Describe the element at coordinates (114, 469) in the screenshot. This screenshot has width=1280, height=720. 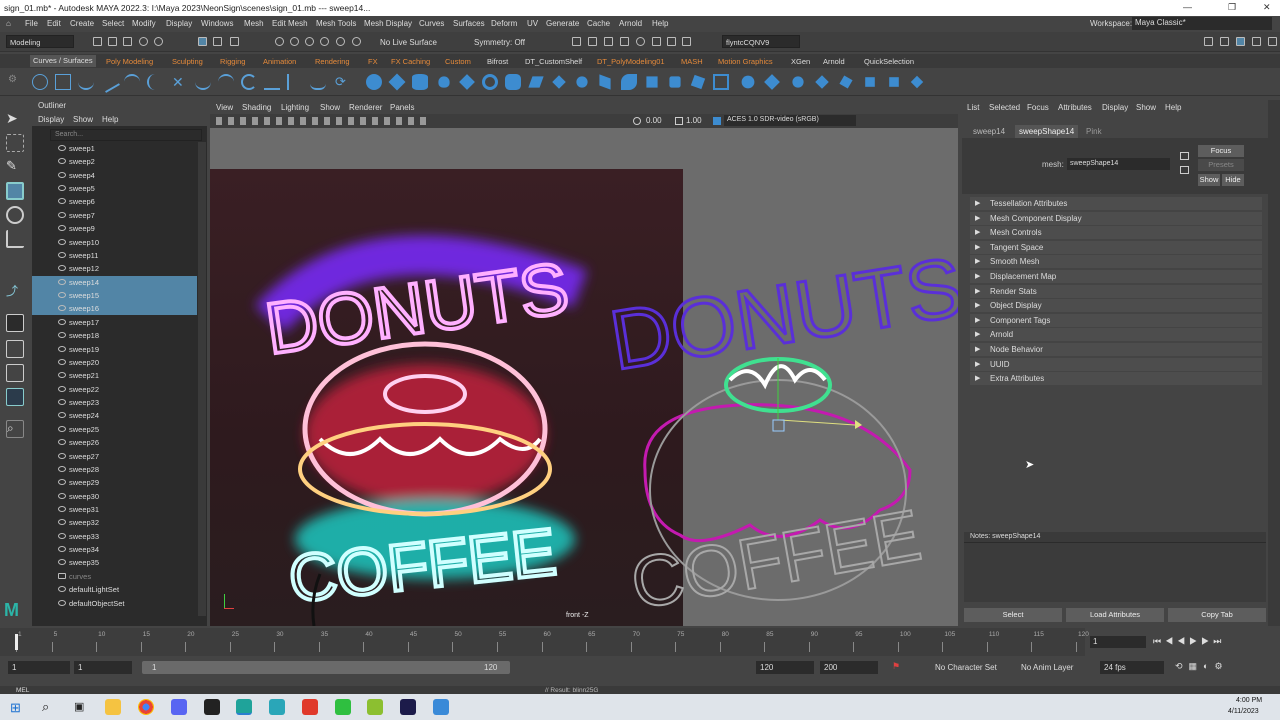
I see `outliner-item: sweep28` at that location.